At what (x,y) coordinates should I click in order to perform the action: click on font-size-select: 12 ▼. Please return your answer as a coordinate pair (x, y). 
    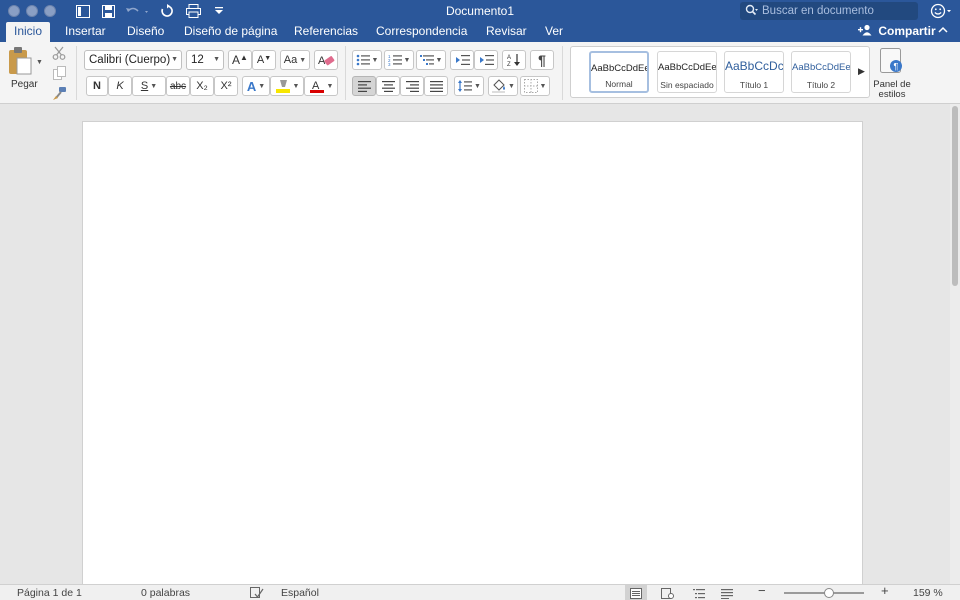
    Looking at the image, I should click on (205, 60).